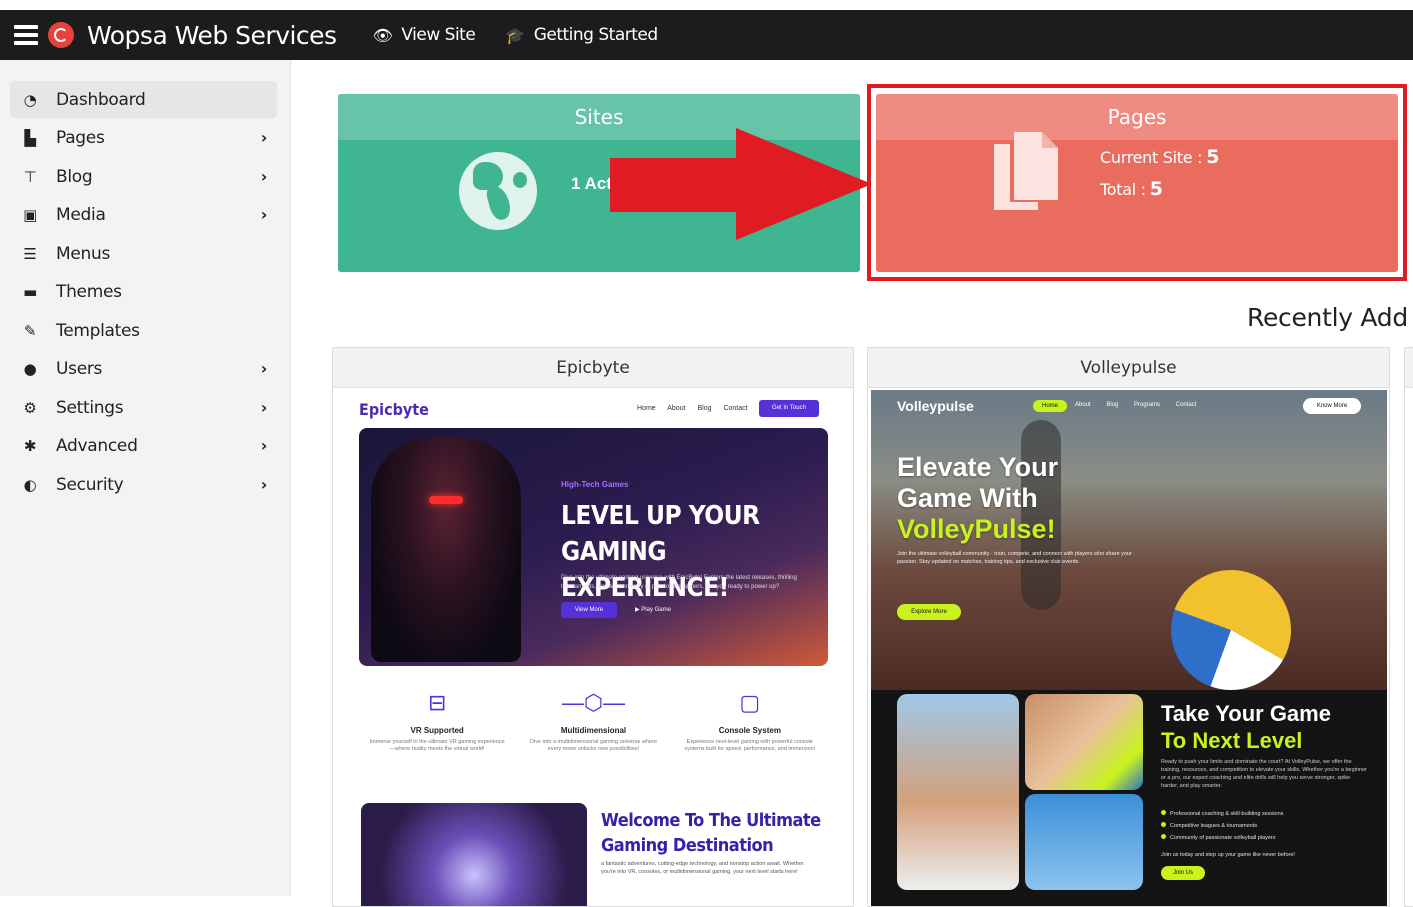 This screenshot has height=907, width=1413. Describe the element at coordinates (593, 702) in the screenshot. I see `cube-icon: —⬡—` at that location.